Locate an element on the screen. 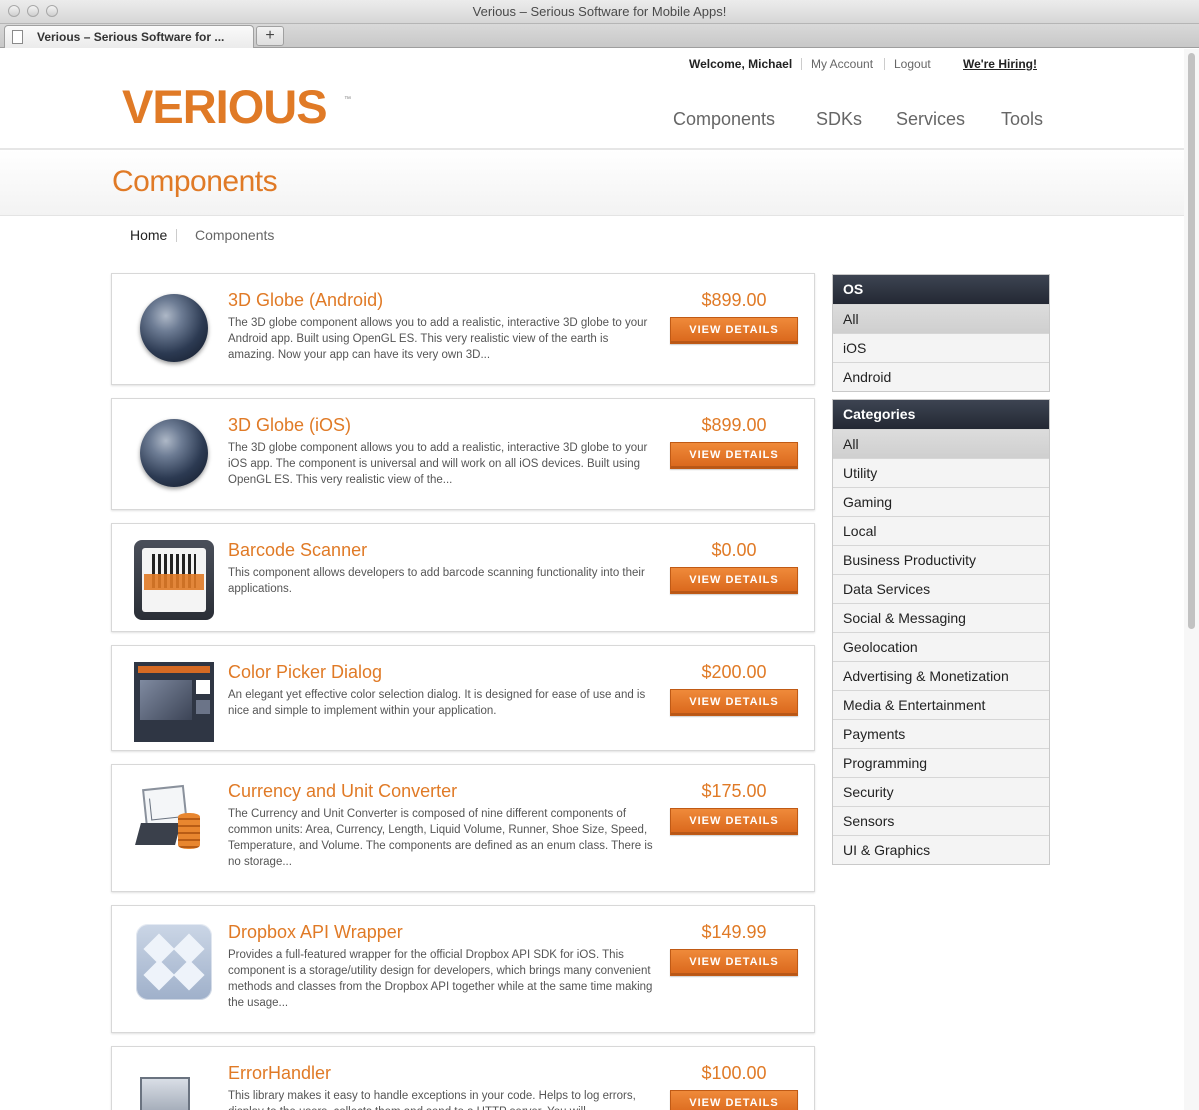 Image resolution: width=1199 pixels, height=1110 pixels. barcode-panel is located at coordinates (174, 580).